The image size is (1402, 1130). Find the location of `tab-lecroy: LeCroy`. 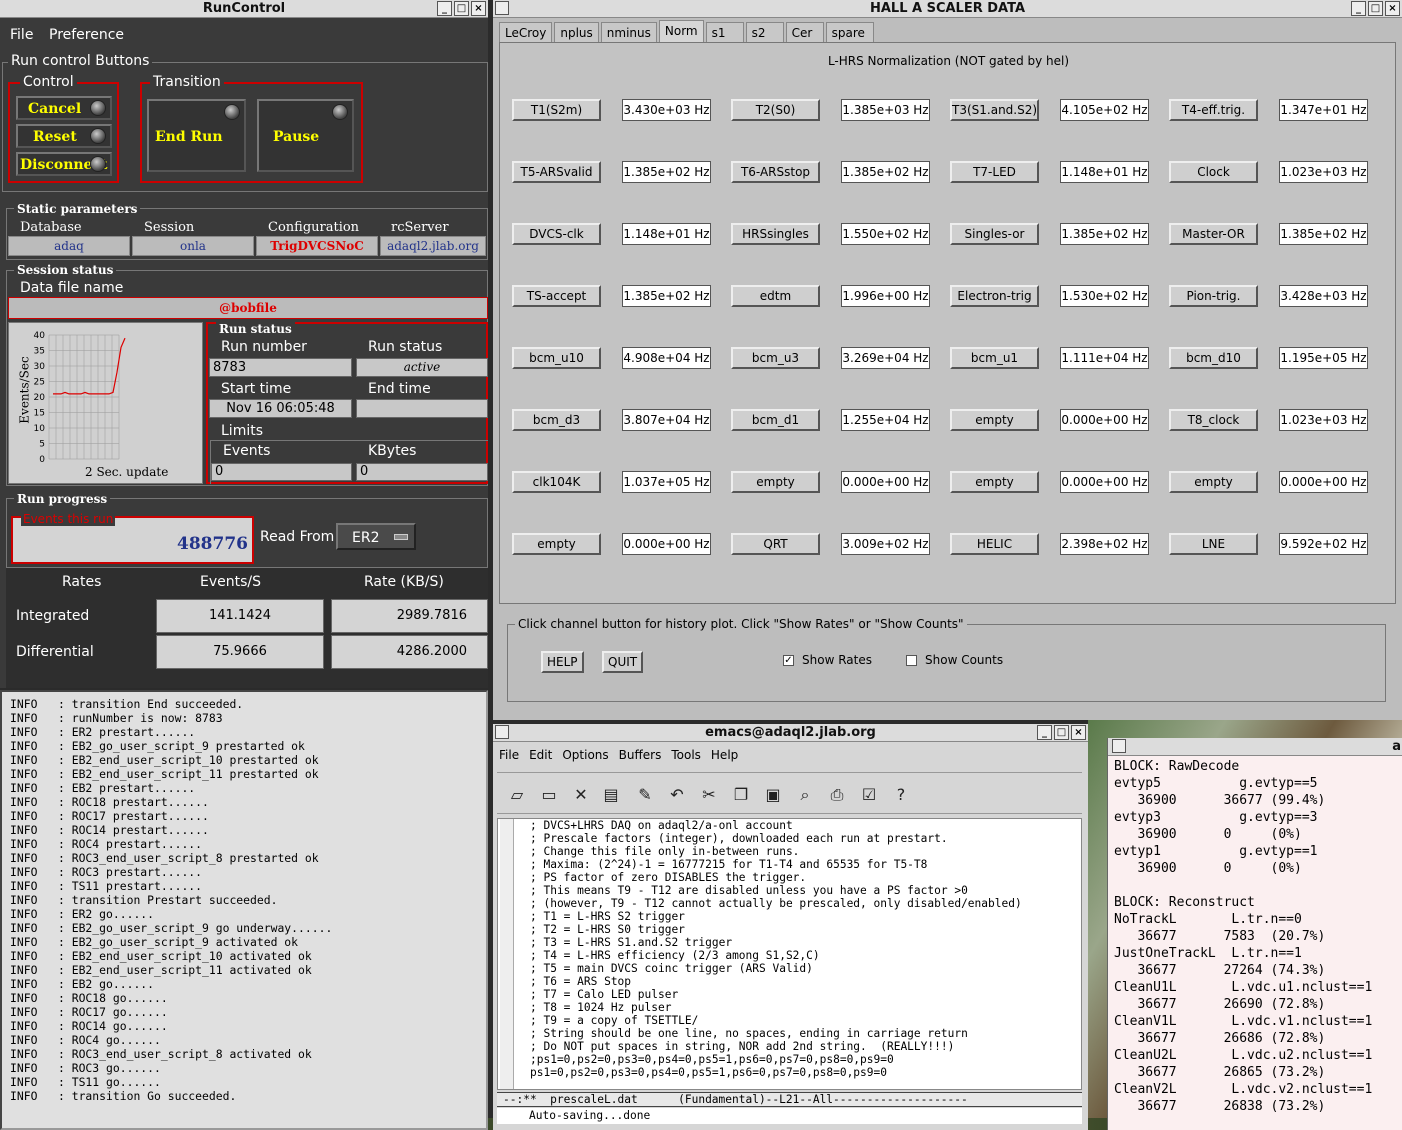

tab-lecroy: LeCroy is located at coordinates (526, 32).